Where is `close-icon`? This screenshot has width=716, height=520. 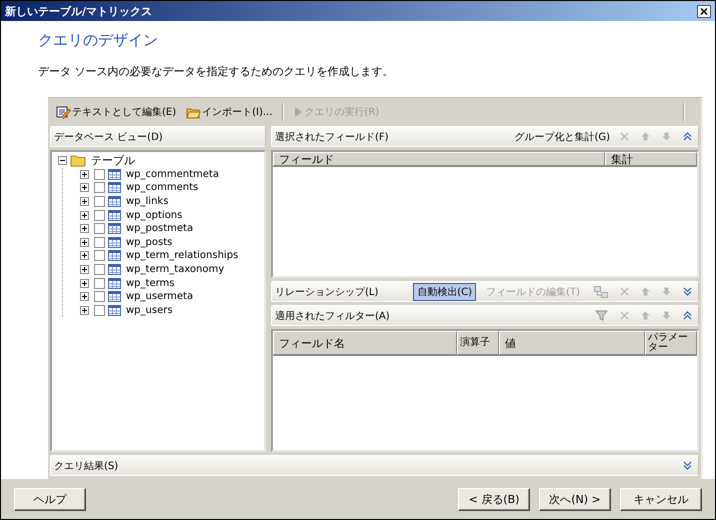 close-icon is located at coordinates (704, 11).